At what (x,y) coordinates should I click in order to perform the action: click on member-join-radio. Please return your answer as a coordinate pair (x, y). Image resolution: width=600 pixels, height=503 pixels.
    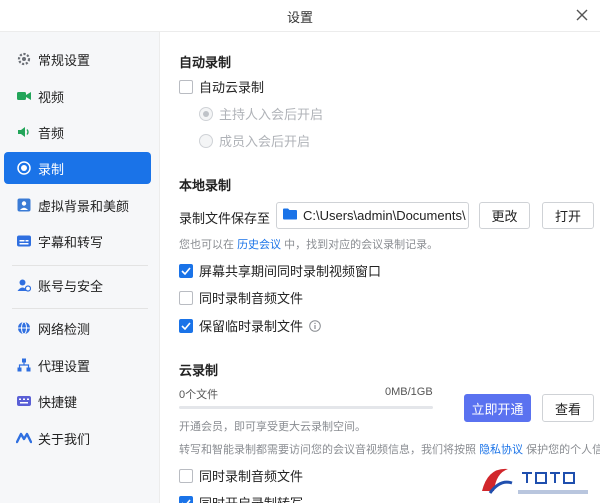
    Looking at the image, I should click on (206, 140).